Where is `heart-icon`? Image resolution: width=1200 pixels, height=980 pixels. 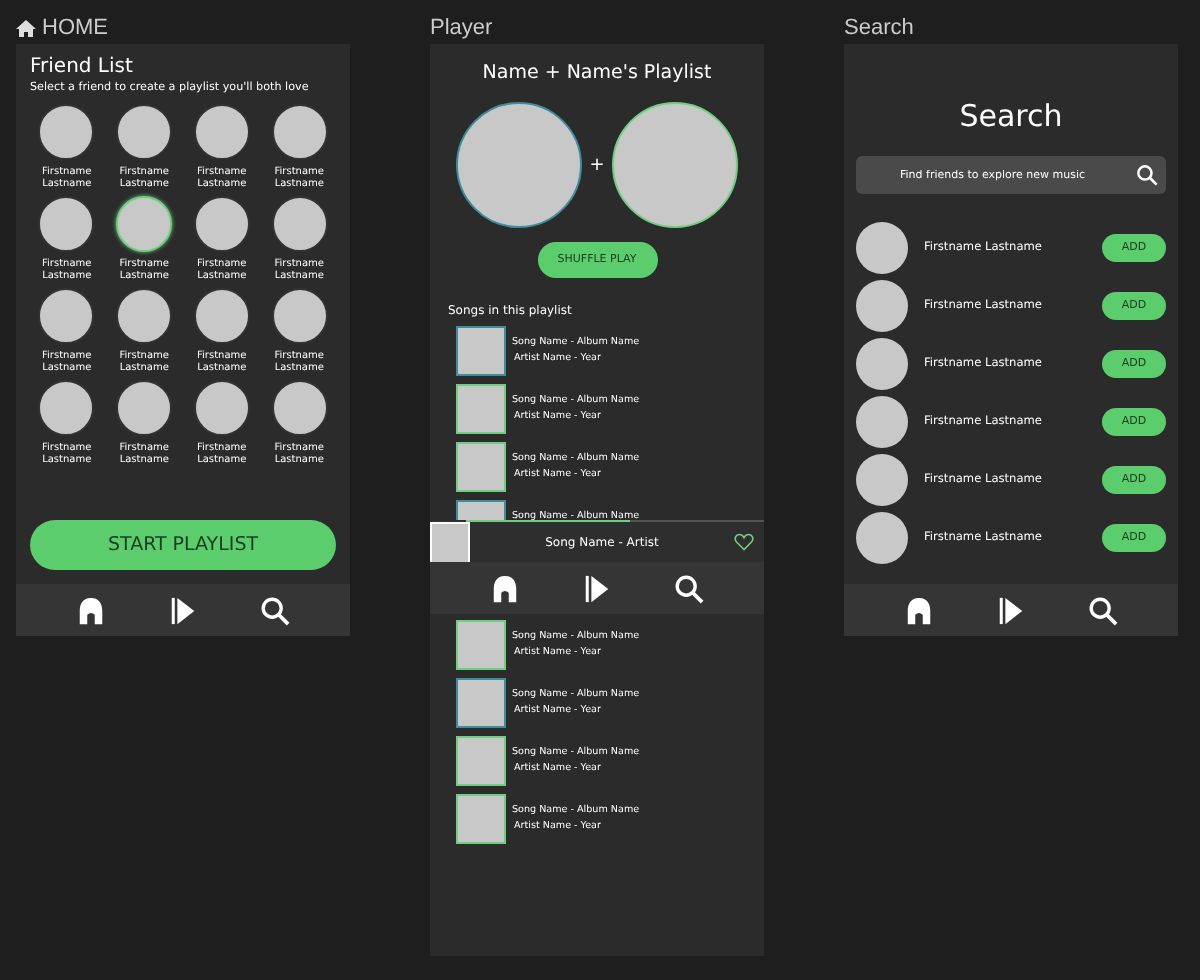 heart-icon is located at coordinates (744, 542).